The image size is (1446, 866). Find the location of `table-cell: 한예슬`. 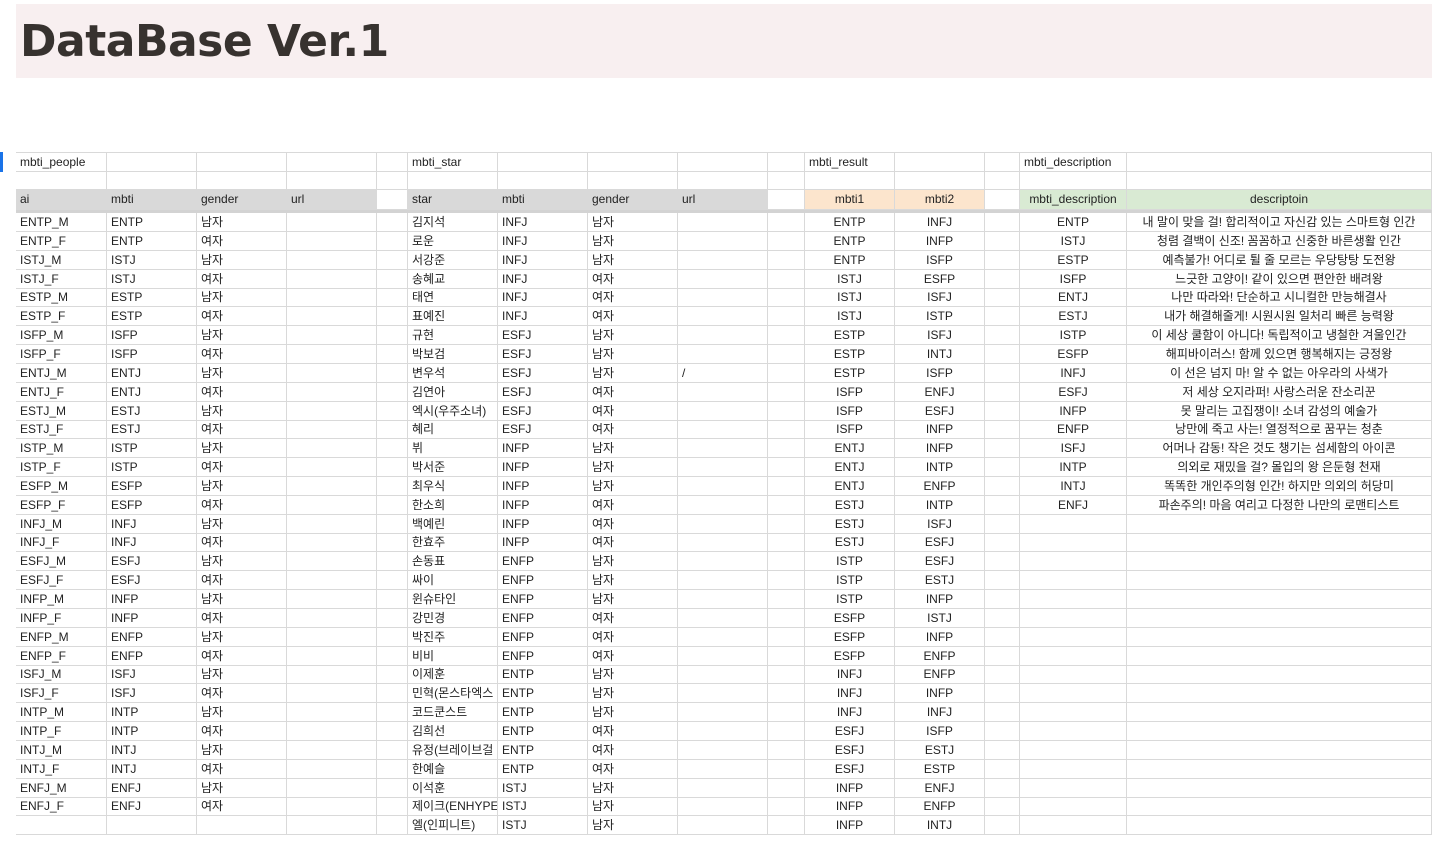

table-cell: 한예슬 is located at coordinates (453, 769).